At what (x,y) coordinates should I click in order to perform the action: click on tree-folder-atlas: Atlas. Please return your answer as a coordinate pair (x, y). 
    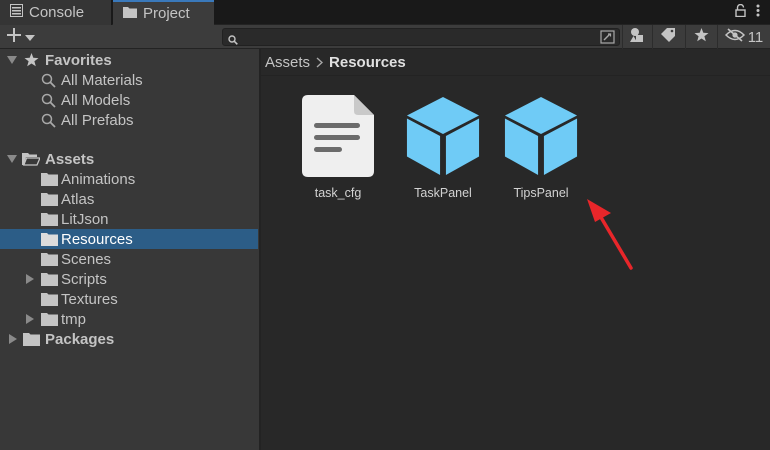
    Looking at the image, I should click on (129, 199).